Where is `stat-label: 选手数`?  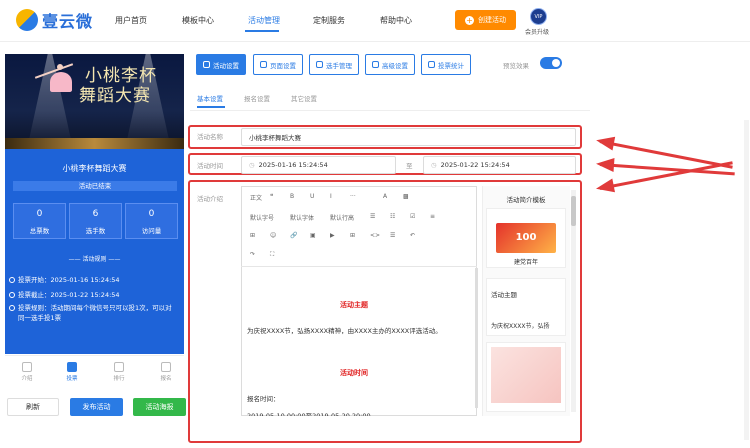 stat-label: 选手数 is located at coordinates (95, 231).